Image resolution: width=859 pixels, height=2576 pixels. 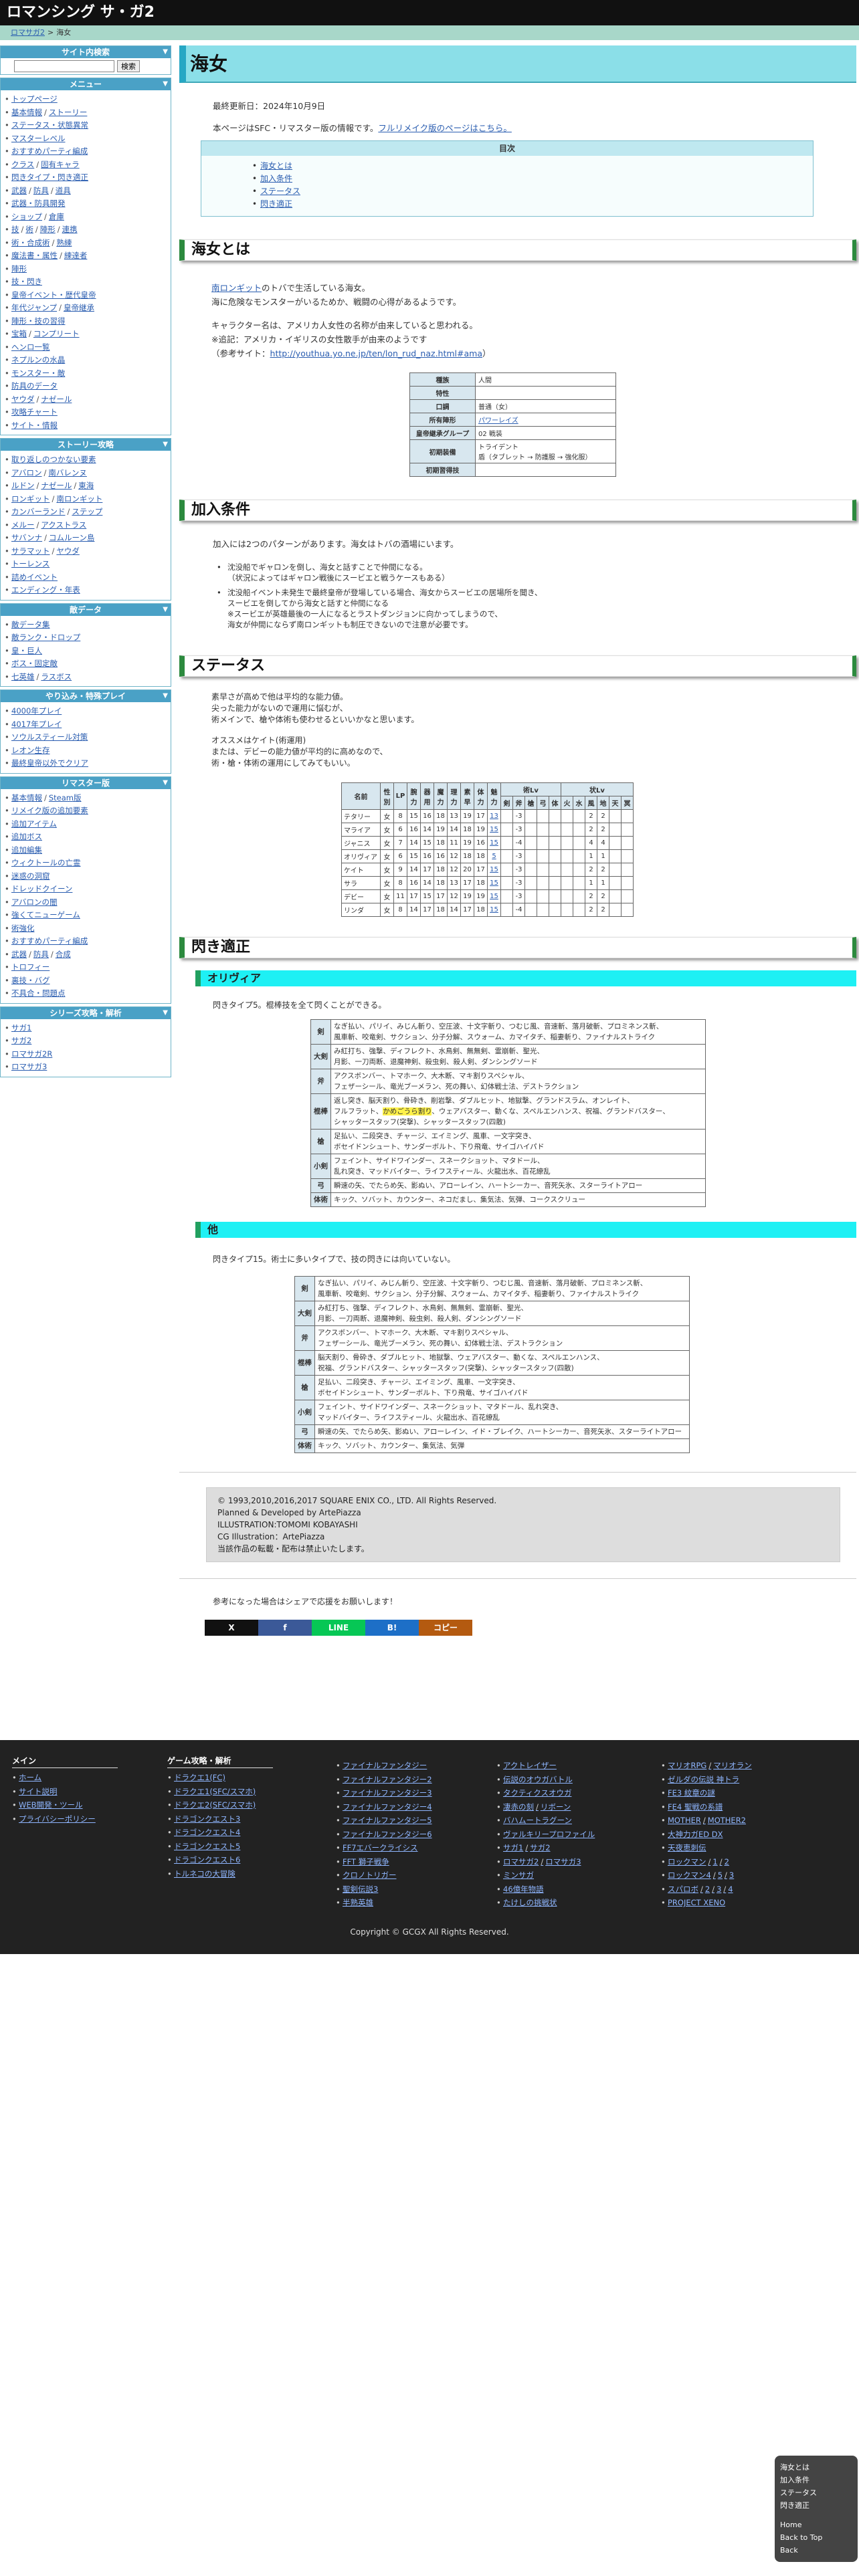 I want to click on footer-link: ミンサガ, so click(x=518, y=1875).